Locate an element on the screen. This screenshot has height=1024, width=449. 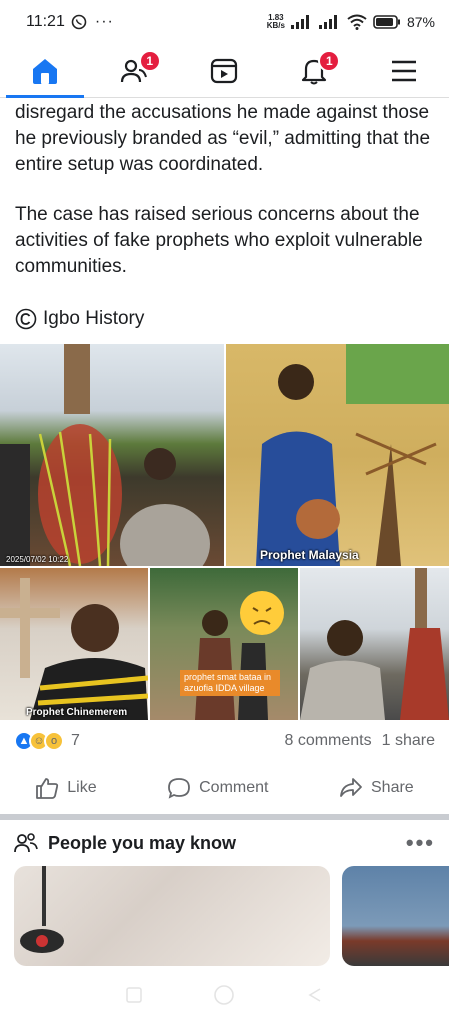
post-source: Igbo History is located at coordinates (79, 319).